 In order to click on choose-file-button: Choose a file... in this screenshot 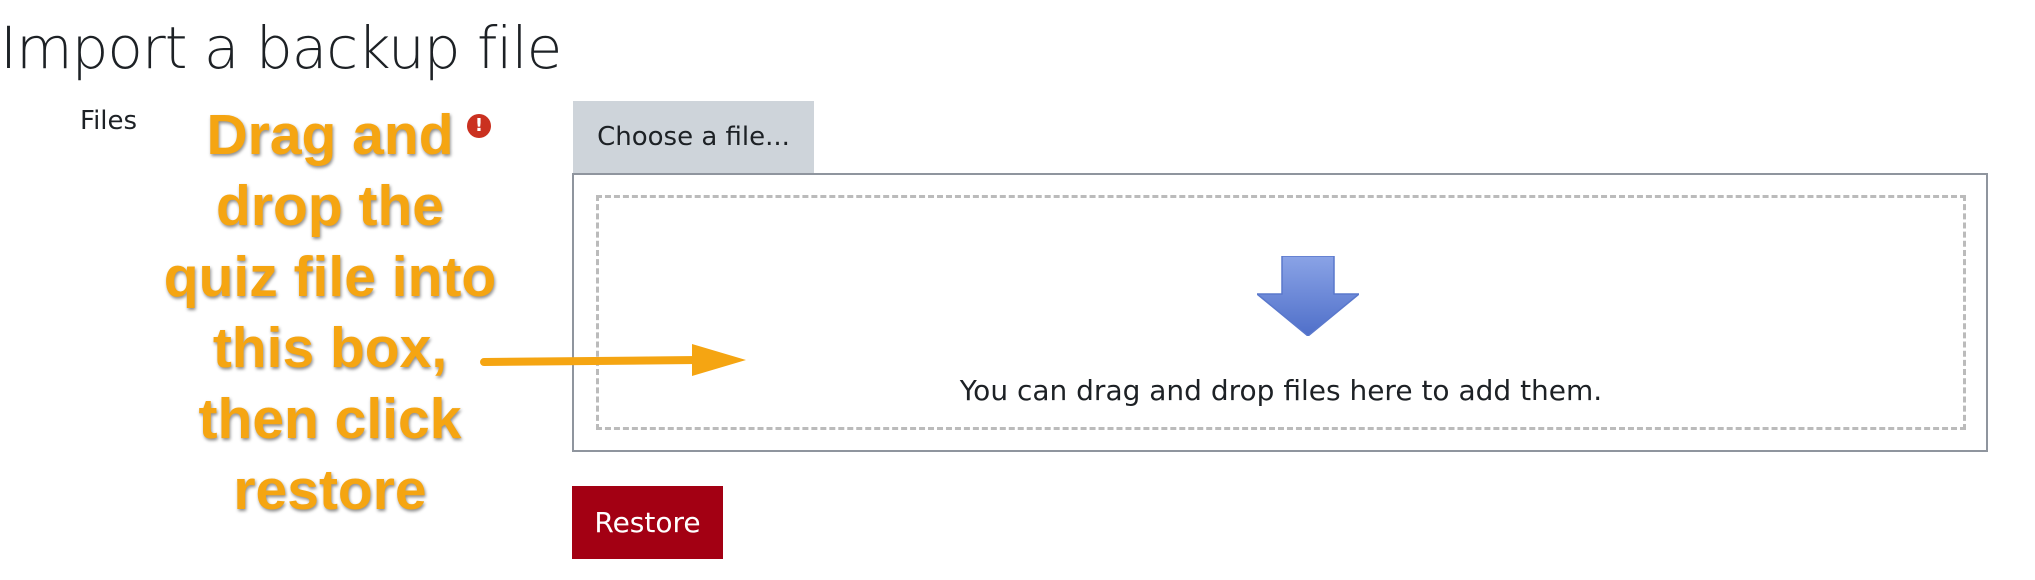, I will do `click(693, 137)`.